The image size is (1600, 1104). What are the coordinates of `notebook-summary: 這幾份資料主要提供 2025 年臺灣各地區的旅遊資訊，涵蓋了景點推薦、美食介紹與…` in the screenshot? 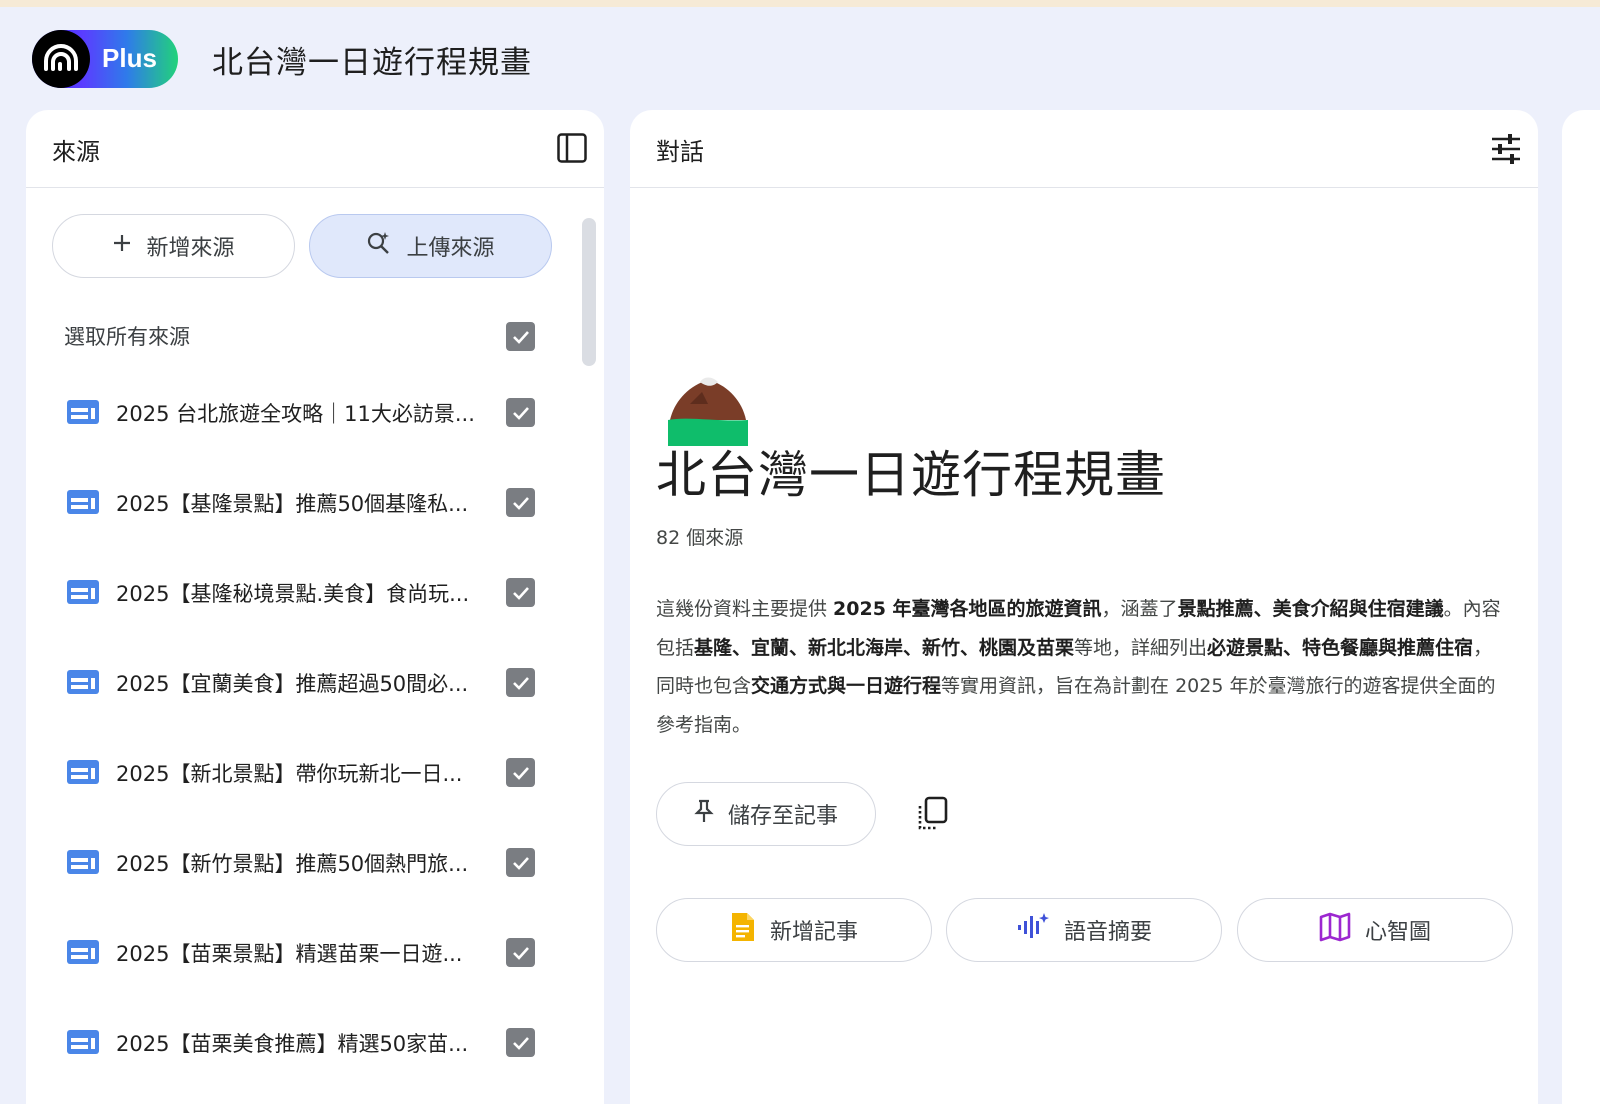 It's located at (1080, 667).